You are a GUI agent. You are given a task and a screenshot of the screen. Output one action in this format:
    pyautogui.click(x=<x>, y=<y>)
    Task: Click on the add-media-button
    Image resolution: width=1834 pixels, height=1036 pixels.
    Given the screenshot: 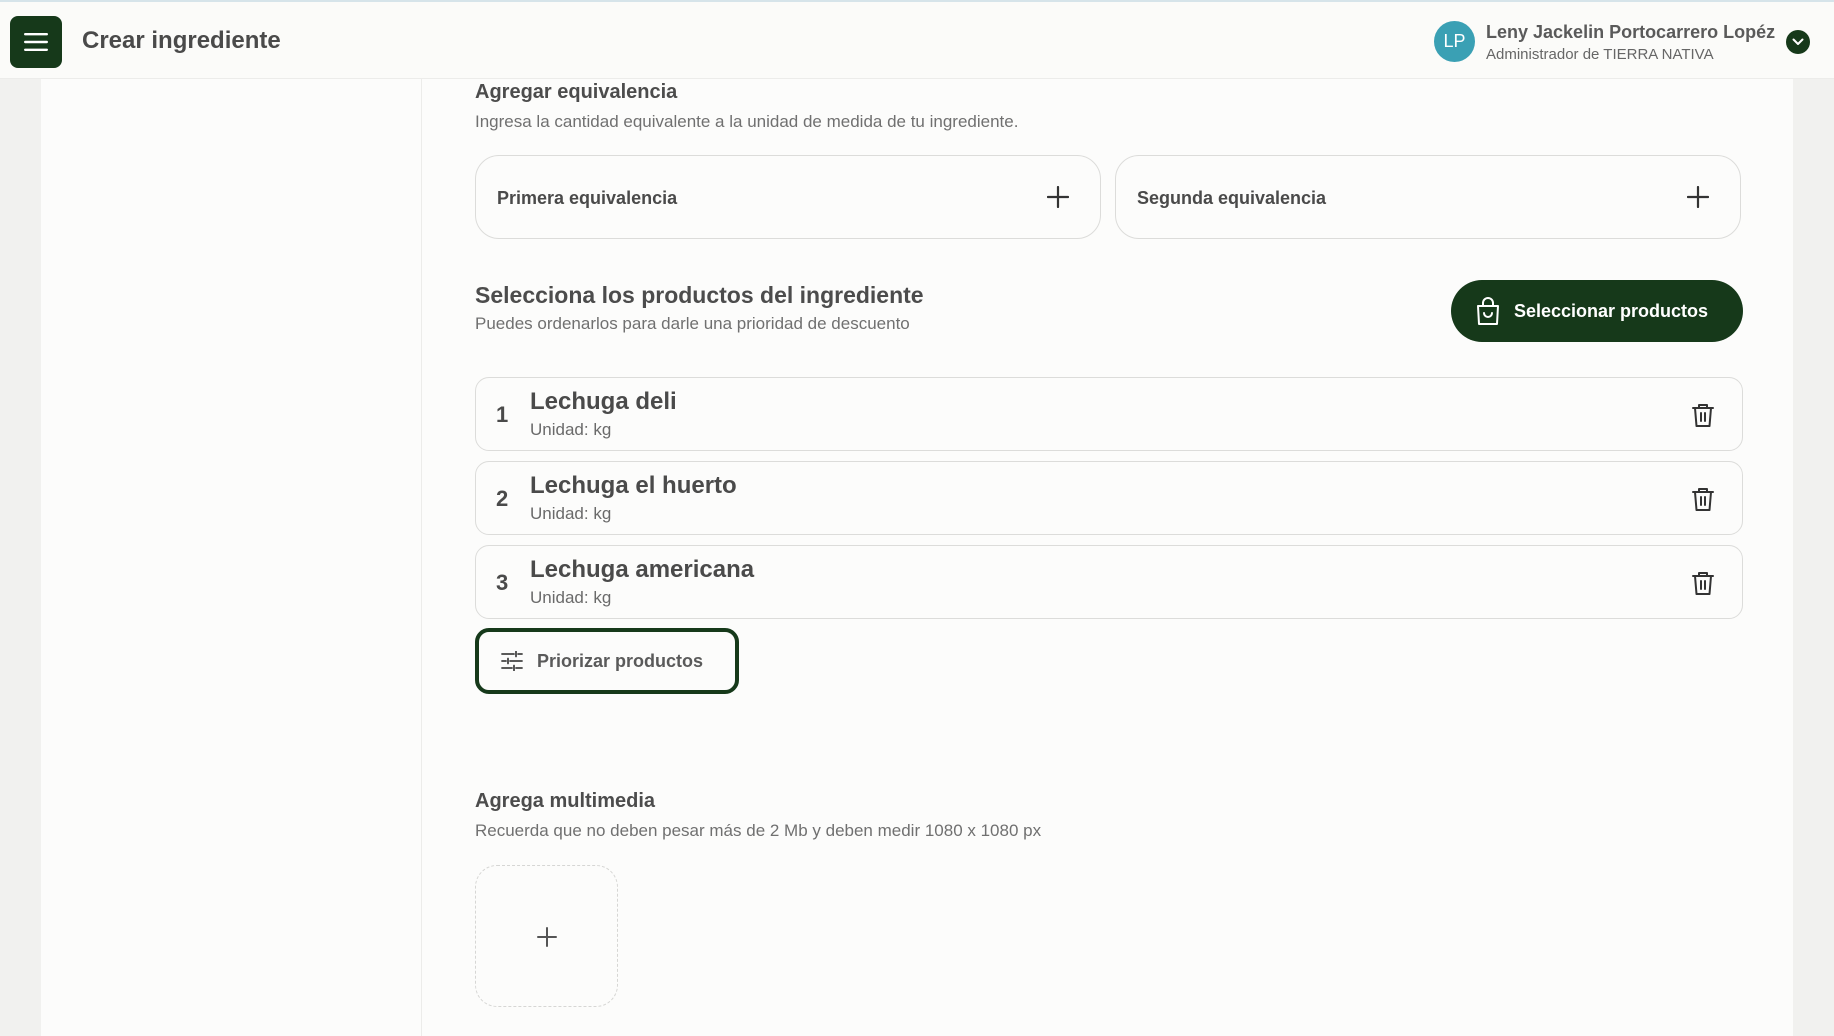 What is the action you would take?
    pyautogui.click(x=546, y=936)
    